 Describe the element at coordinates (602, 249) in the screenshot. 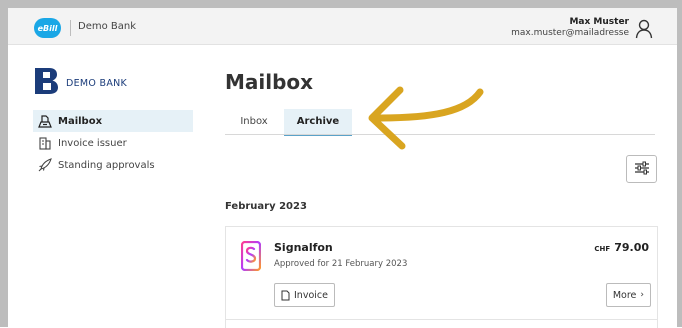

I see `currency-label: CHF` at that location.